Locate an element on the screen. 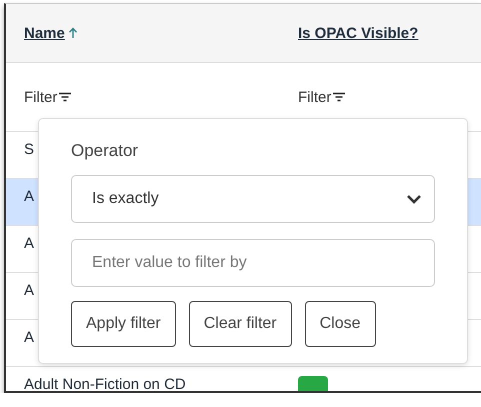 This screenshot has width=481, height=407. column-header-link: Is OPAC Visible? is located at coordinates (358, 33).